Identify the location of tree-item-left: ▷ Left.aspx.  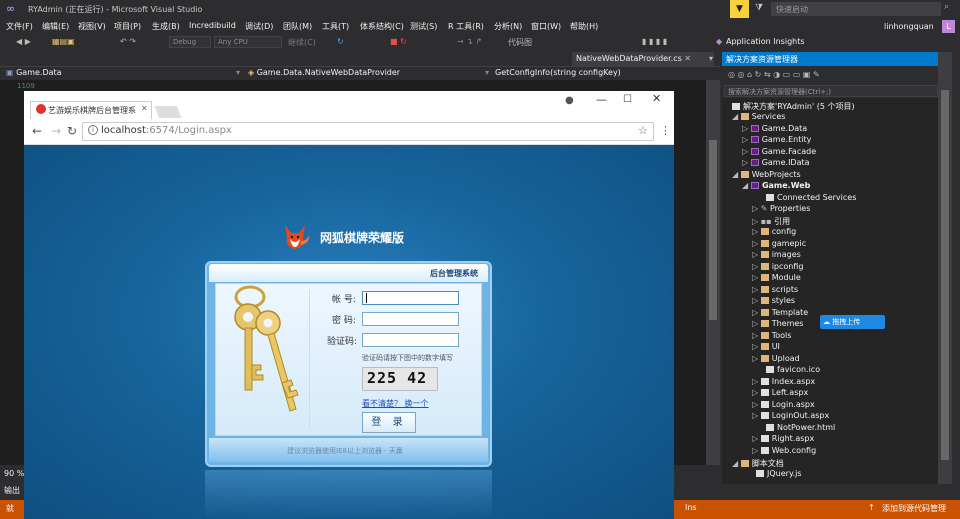
(780, 392).